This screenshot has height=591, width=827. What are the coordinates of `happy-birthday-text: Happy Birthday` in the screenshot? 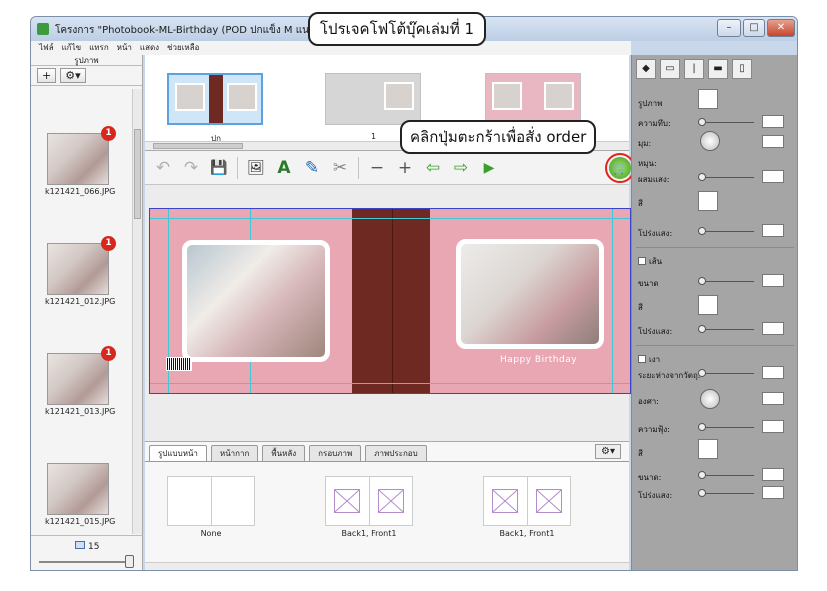 It's located at (538, 360).